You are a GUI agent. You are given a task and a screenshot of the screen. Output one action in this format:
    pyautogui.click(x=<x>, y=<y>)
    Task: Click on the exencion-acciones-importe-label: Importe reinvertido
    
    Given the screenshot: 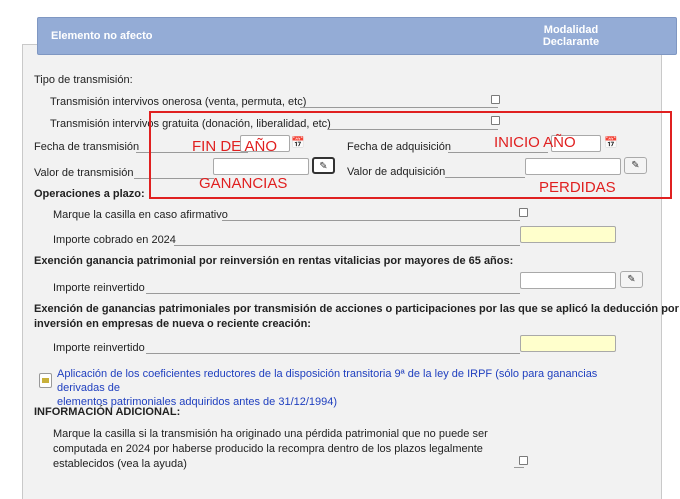 What is the action you would take?
    pyautogui.click(x=99, y=348)
    